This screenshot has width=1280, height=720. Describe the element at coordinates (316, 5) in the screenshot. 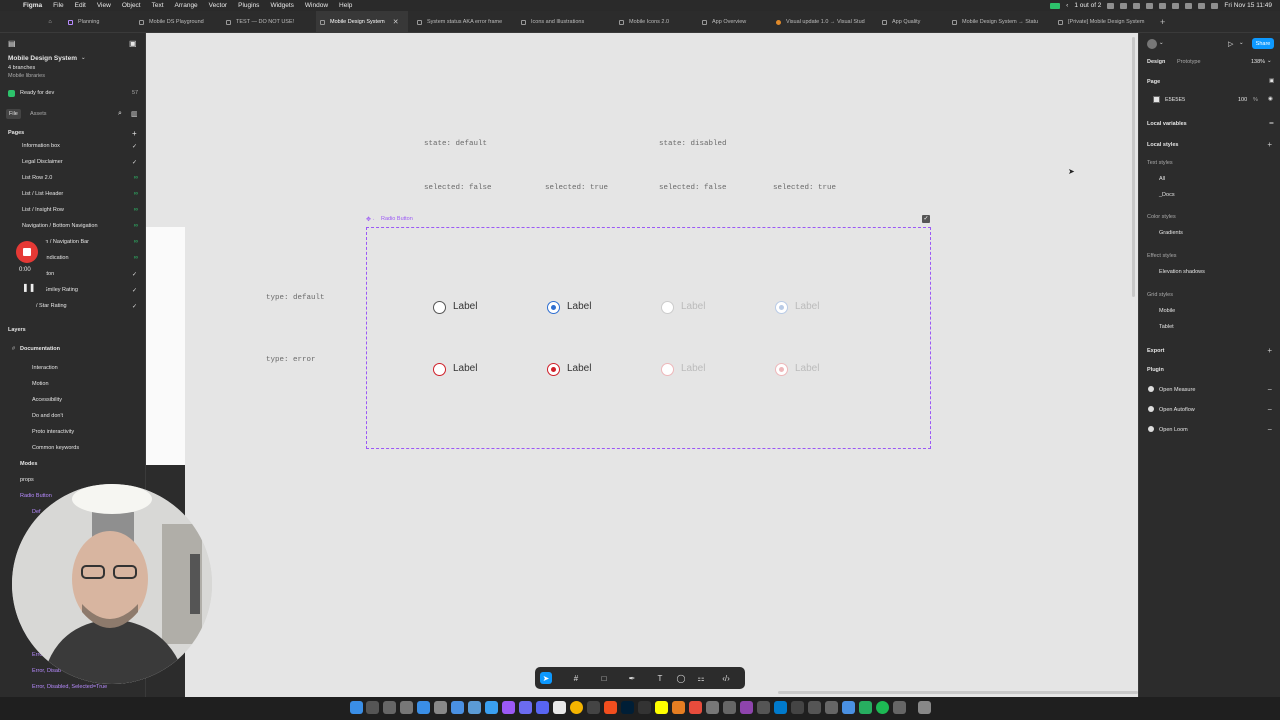

I see `menu-window: Window` at that location.